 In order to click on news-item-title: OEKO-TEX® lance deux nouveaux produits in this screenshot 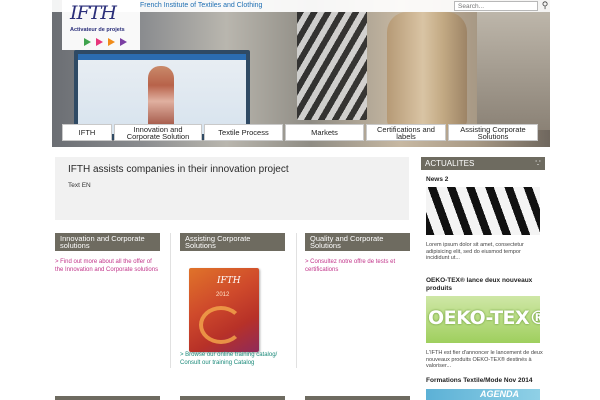, I will do `click(485, 285)`.